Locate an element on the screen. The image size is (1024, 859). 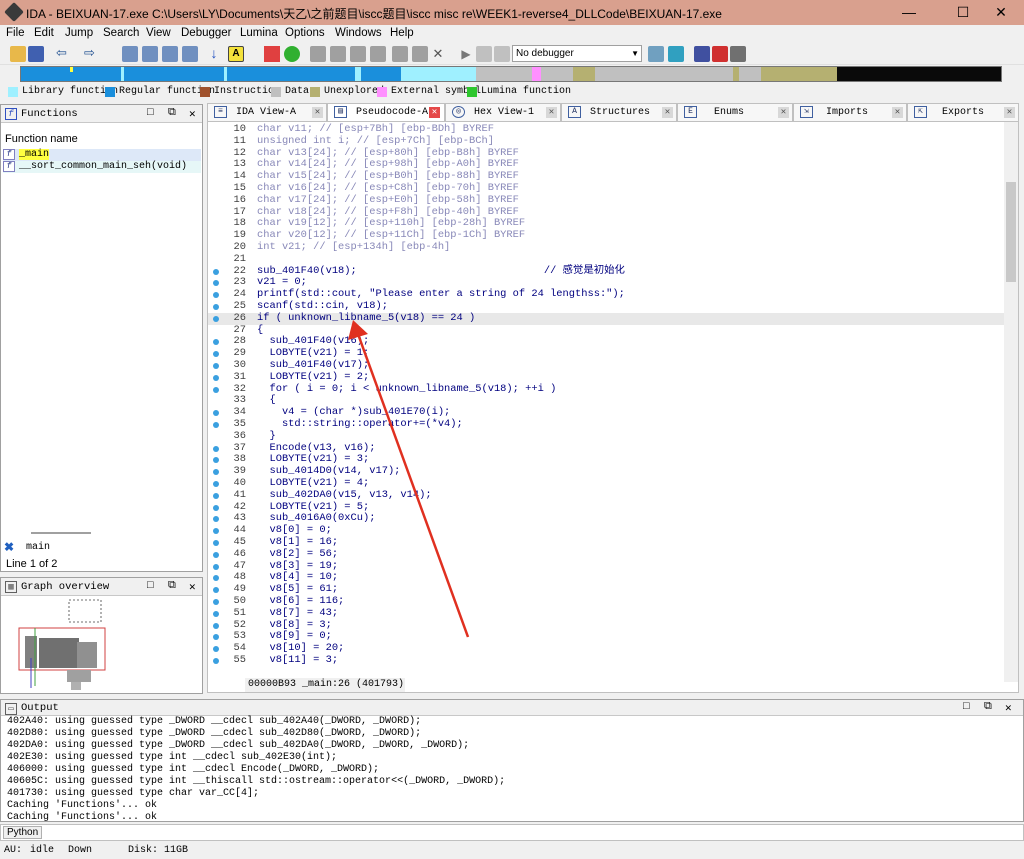
menu-options: Options is located at coordinates (305, 33).